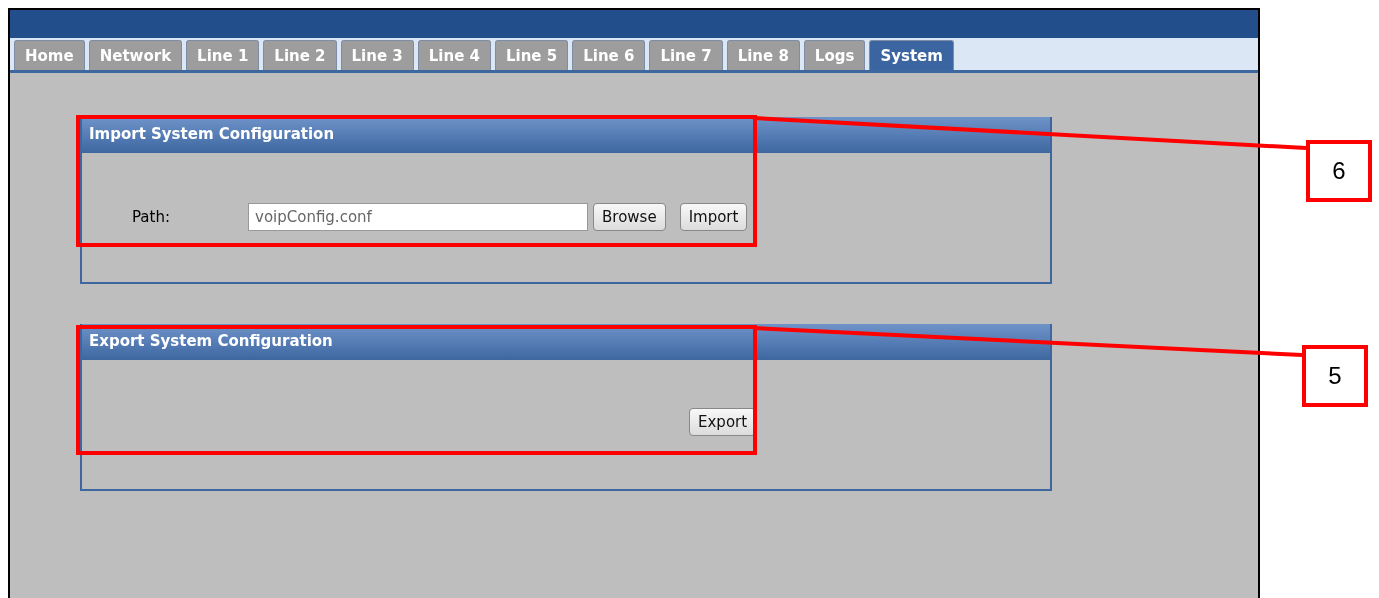 The height and width of the screenshot is (598, 1379). I want to click on path-field: voipConfig.conf, so click(418, 217).